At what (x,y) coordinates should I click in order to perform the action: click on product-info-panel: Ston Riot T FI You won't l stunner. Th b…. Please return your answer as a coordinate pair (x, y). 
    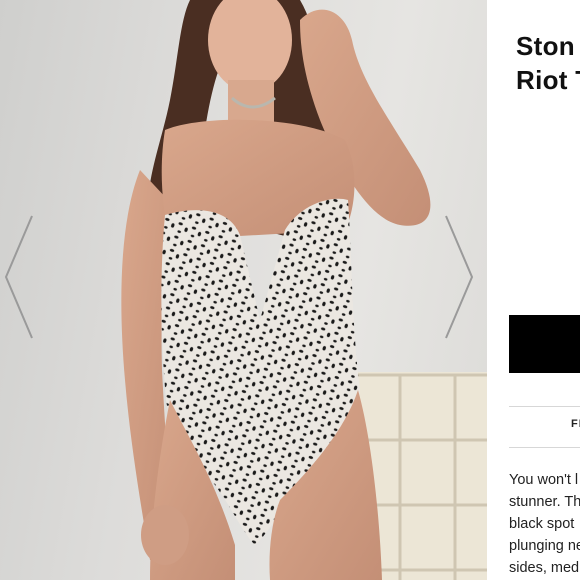
    Looking at the image, I should click on (544, 290).